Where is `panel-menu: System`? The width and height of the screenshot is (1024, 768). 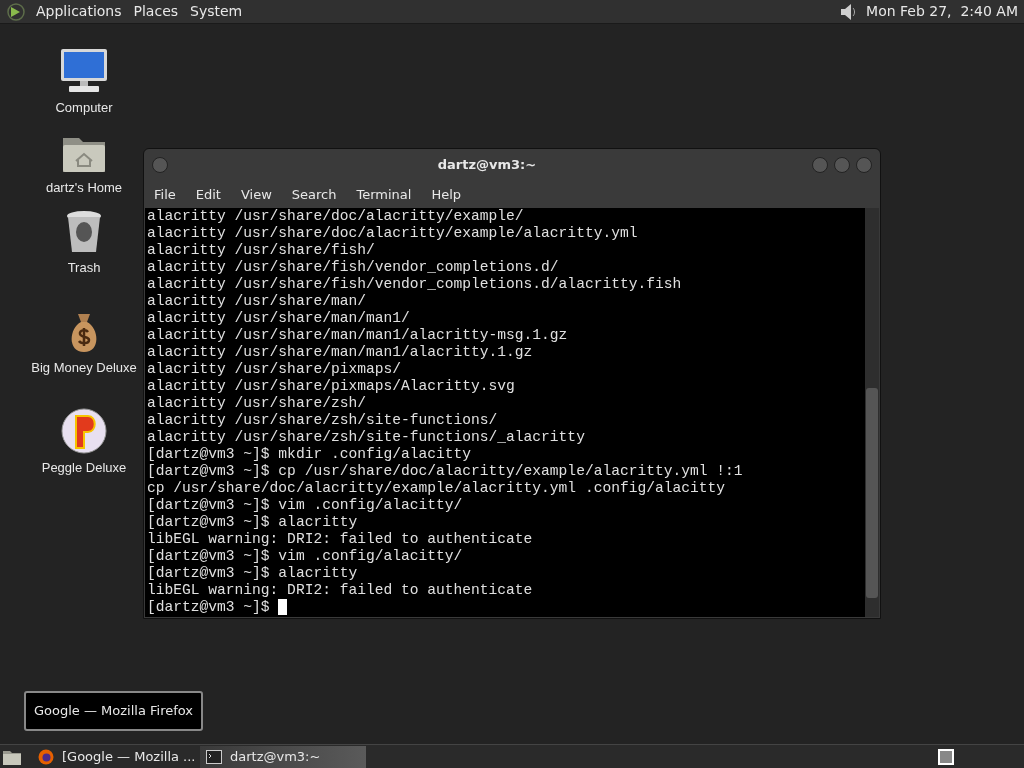 panel-menu: System is located at coordinates (216, 11).